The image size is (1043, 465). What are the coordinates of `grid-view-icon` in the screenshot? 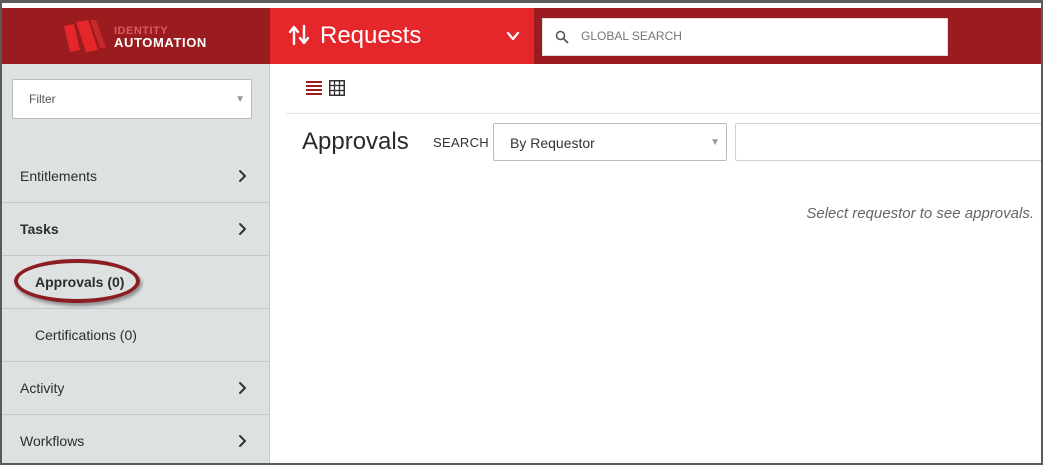 It's located at (337, 88).